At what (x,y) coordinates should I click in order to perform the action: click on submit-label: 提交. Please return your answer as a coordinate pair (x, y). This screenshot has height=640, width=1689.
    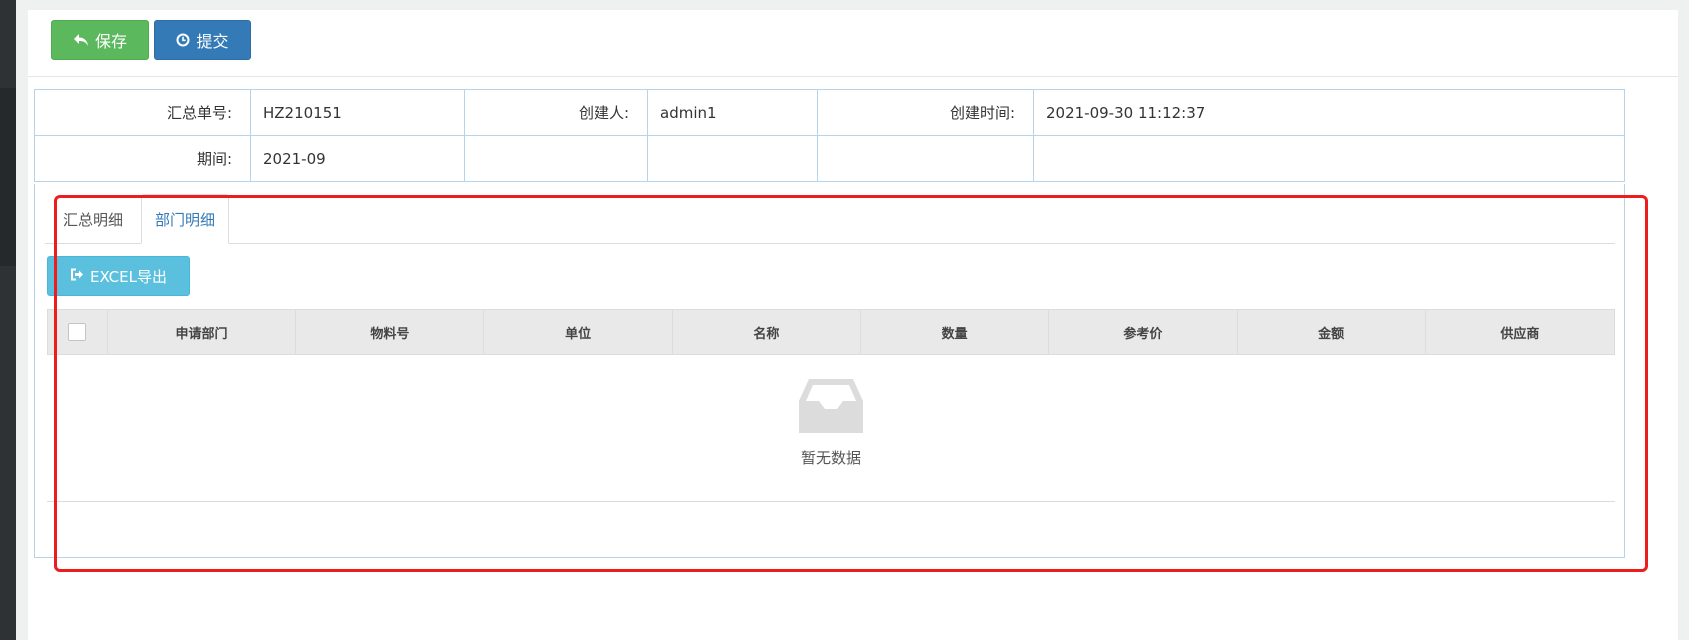
    Looking at the image, I should click on (212, 41).